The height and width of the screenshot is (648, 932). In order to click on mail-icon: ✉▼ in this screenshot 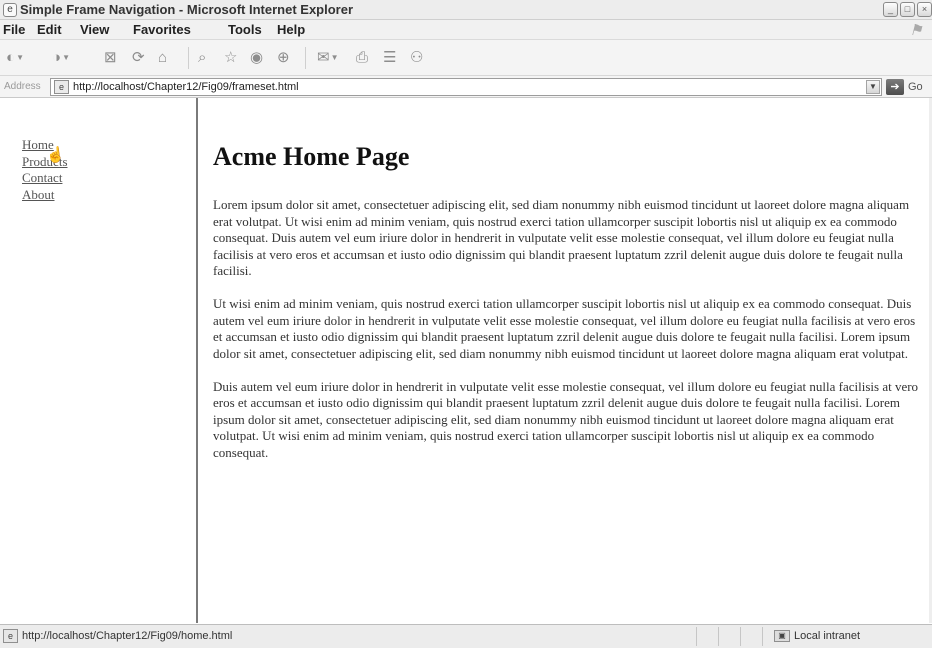, I will do `click(328, 58)`.